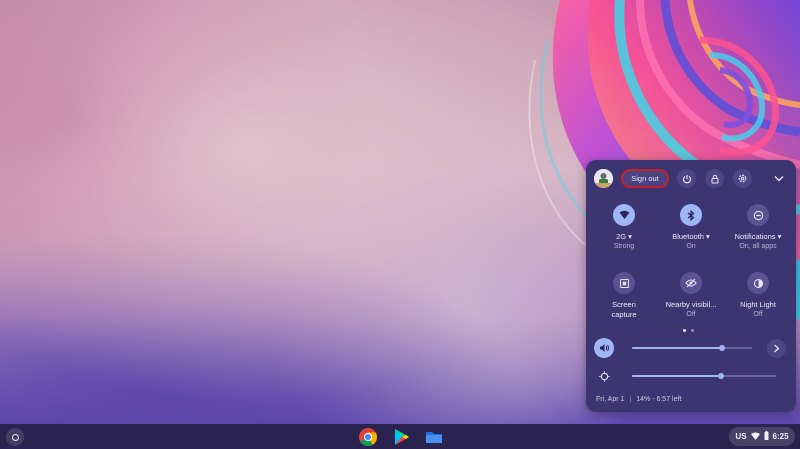  Describe the element at coordinates (624, 314) in the screenshot. I see `screen-capture-label-line2: capture` at that location.